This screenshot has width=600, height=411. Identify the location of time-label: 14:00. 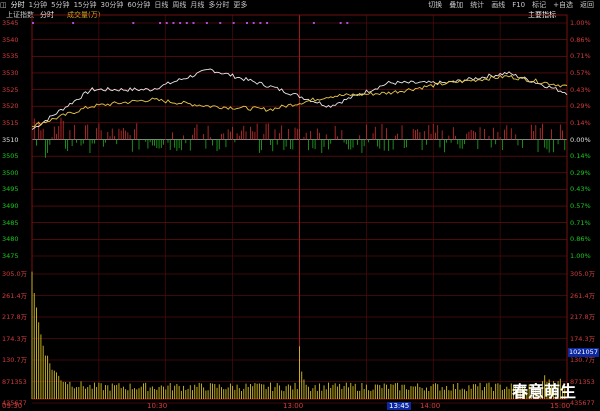
(430, 406).